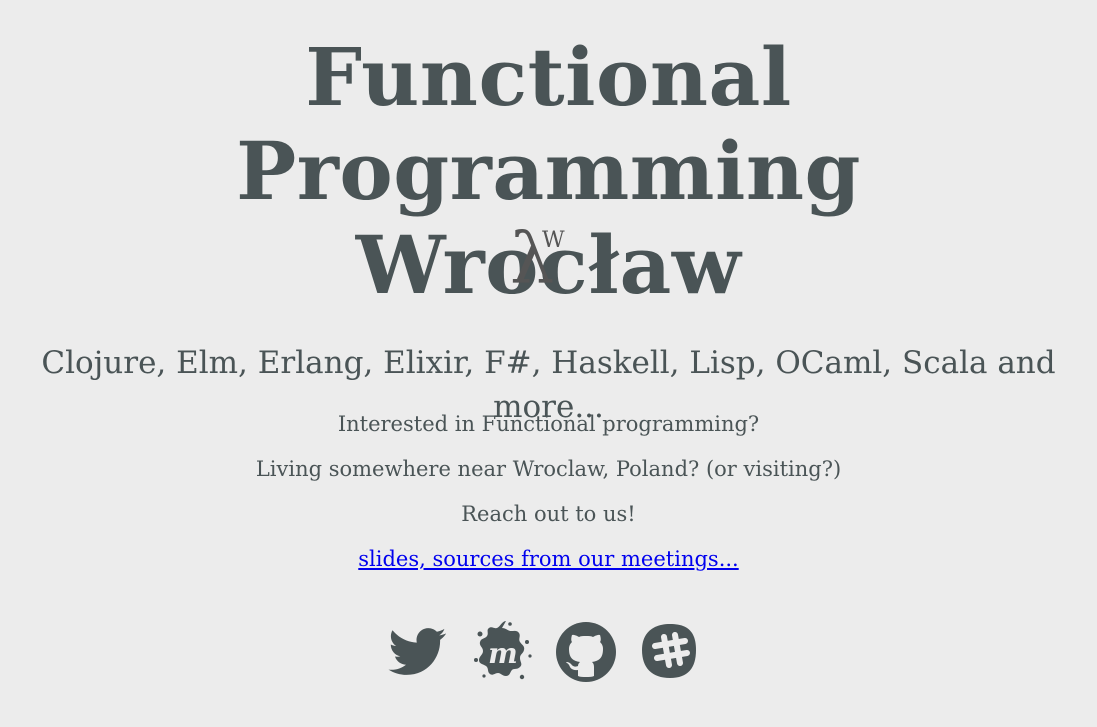 The width and height of the screenshot is (1097, 727). I want to click on slack-link, so click(670, 652).